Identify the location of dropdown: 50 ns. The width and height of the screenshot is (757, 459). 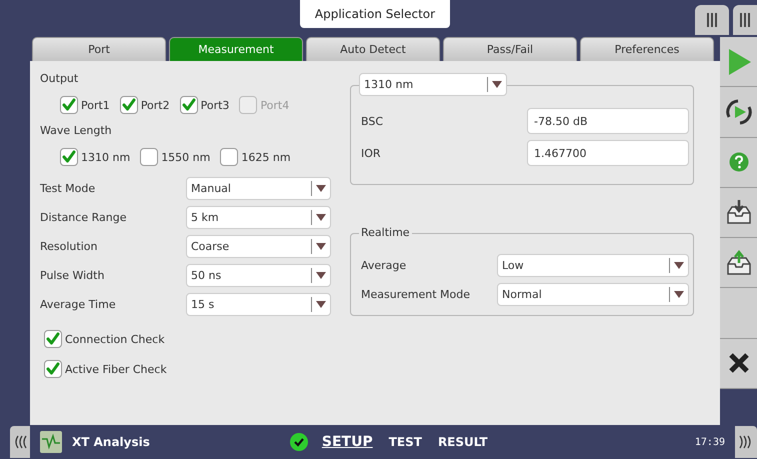
(258, 275).